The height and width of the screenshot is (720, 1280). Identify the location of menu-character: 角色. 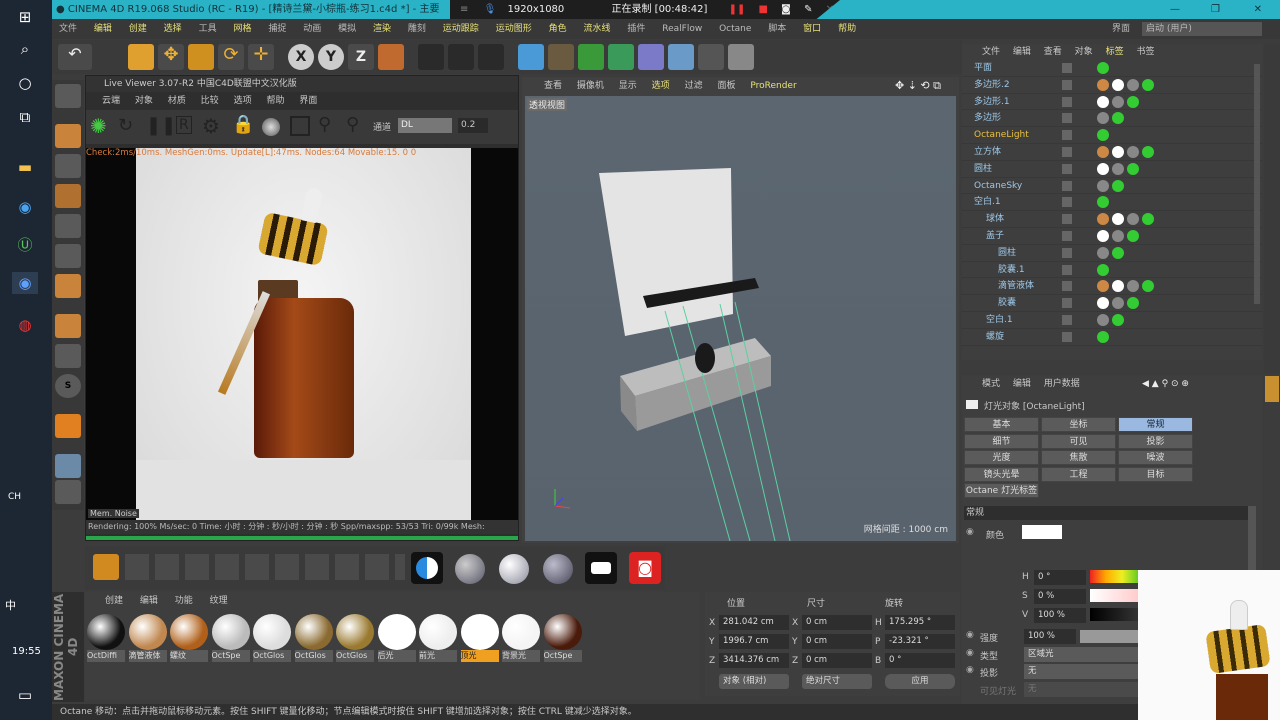
(558, 29).